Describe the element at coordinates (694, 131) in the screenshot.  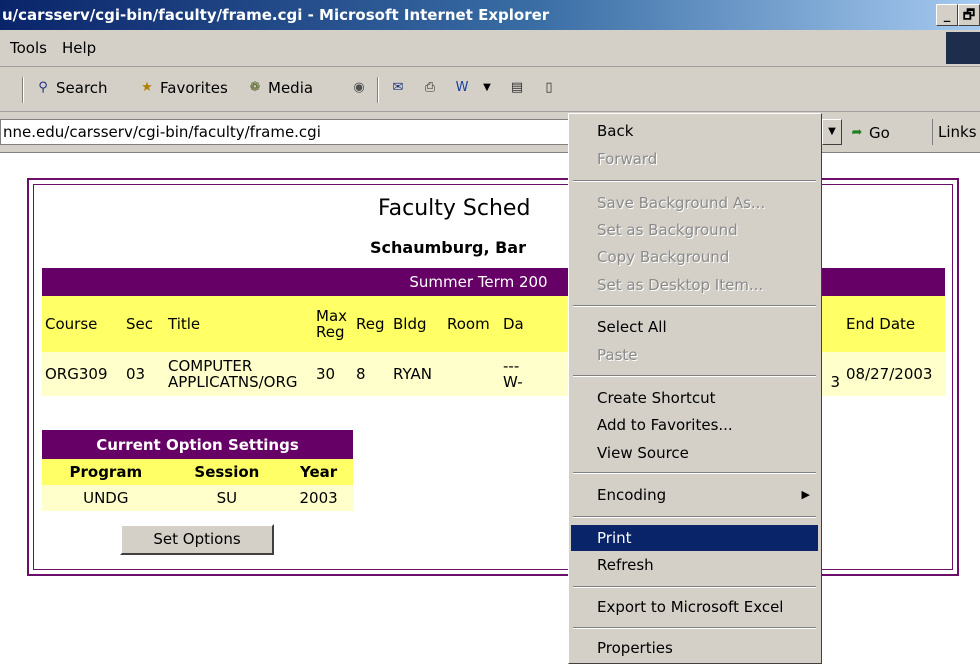
I see `ctx-back: Back` at that location.